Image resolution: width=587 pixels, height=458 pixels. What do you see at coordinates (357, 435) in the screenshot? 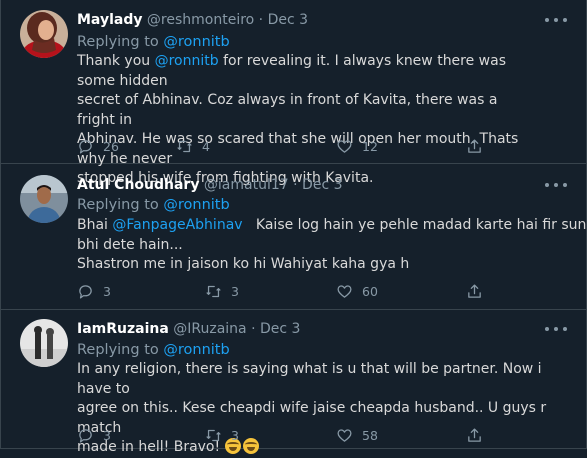
I see `like-button: 58` at bounding box center [357, 435].